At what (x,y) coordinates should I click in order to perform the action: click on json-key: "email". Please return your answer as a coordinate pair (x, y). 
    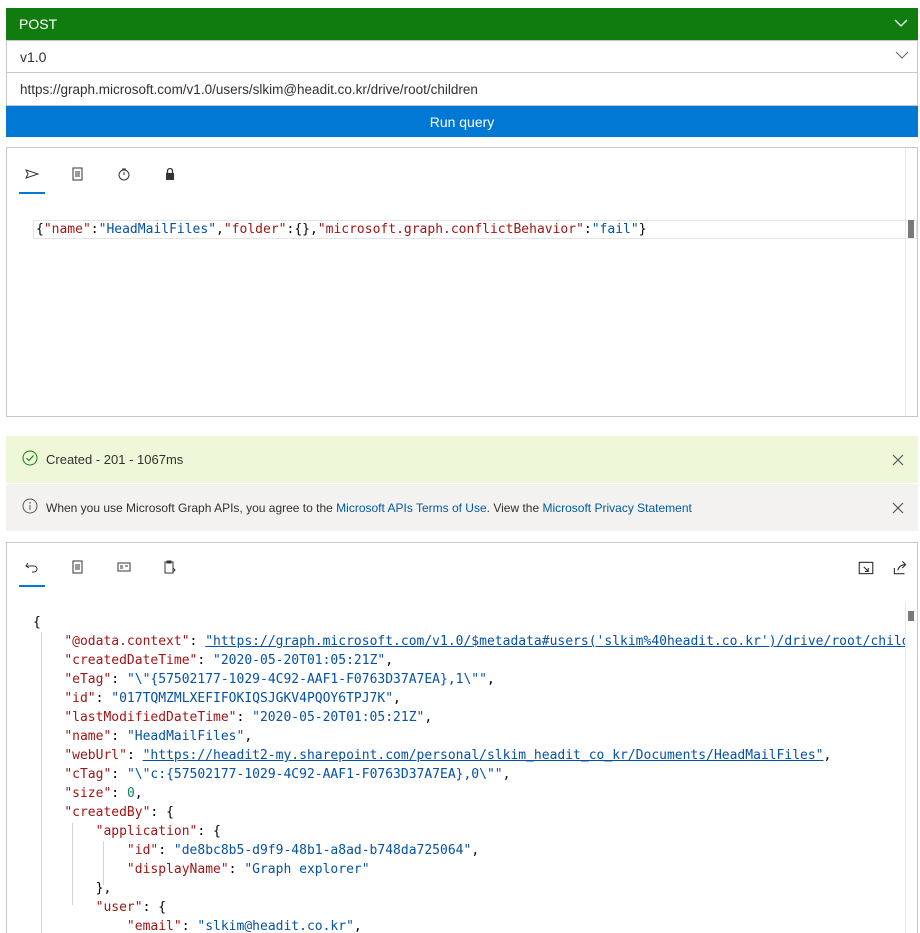
    Looking at the image, I should click on (154, 926).